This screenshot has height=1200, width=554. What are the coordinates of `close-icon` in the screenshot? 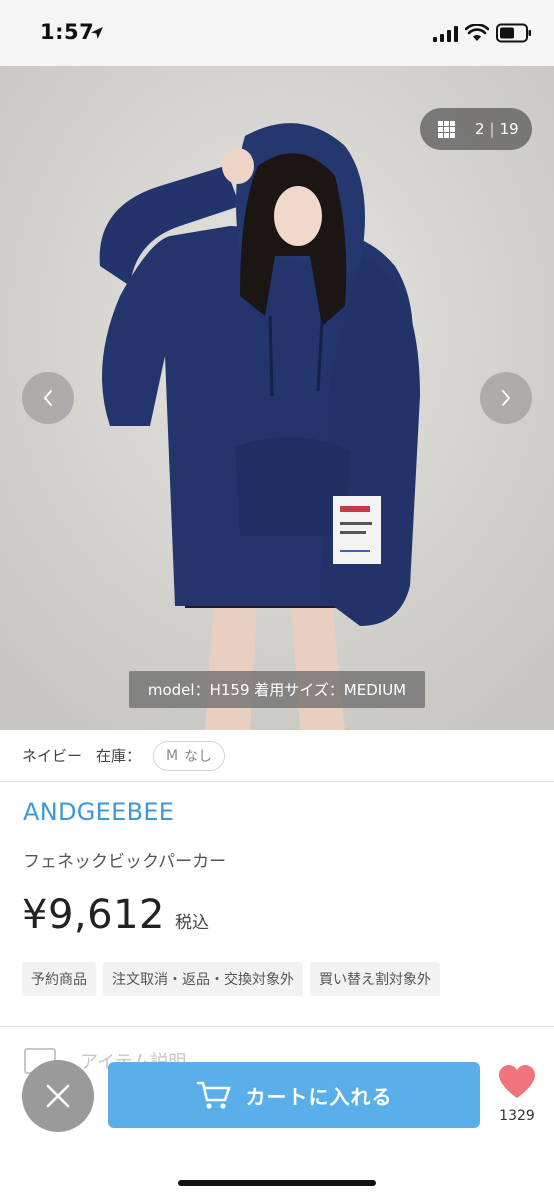 It's located at (58, 1096).